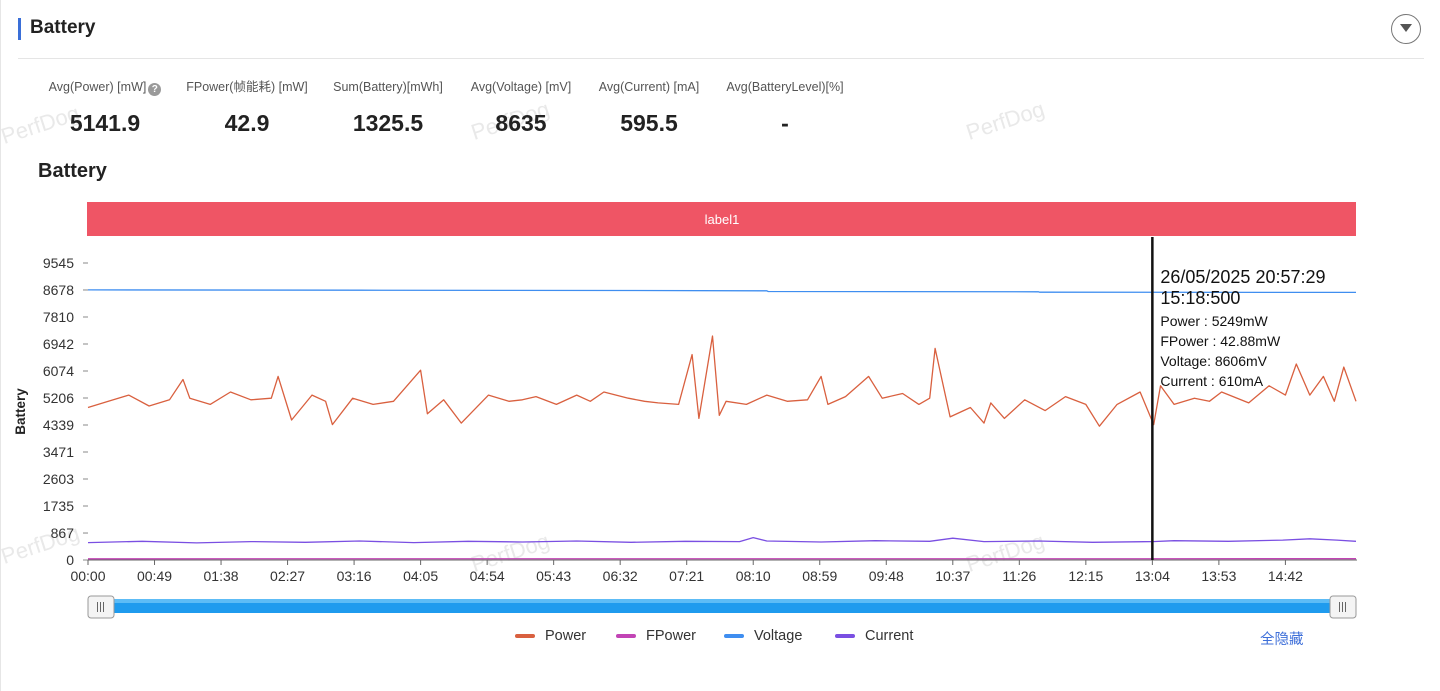 This screenshot has height=691, width=1440. I want to click on metric-sum-battery: Sum(Battery)[mWh] 1325.5, so click(388, 107).